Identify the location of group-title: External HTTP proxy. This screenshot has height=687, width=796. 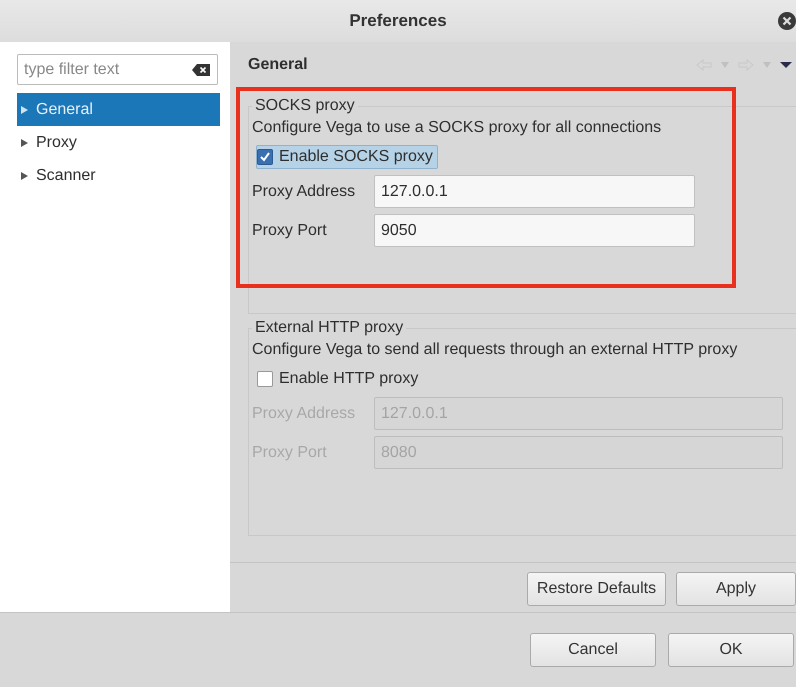
(329, 328).